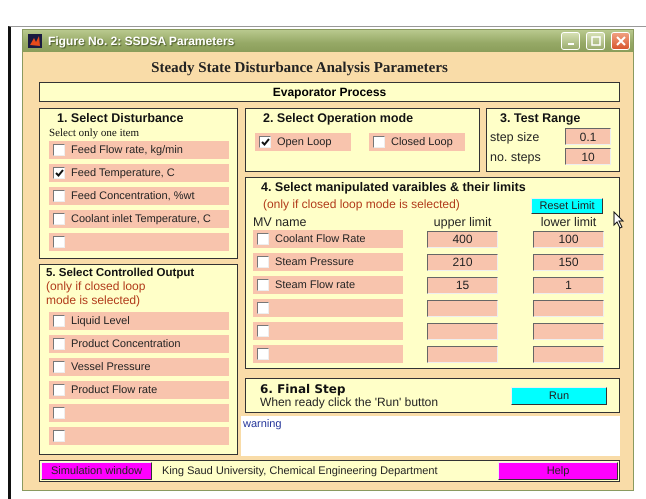  What do you see at coordinates (567, 206) in the screenshot?
I see `reset-limit-button: Reset Limit` at bounding box center [567, 206].